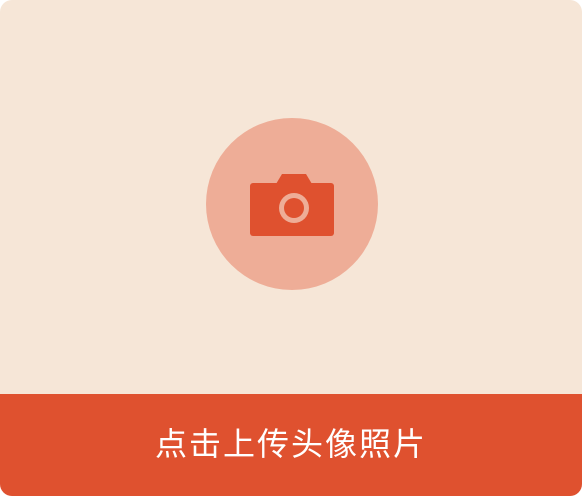 The width and height of the screenshot is (584, 496). I want to click on camera-circle, so click(292, 204).